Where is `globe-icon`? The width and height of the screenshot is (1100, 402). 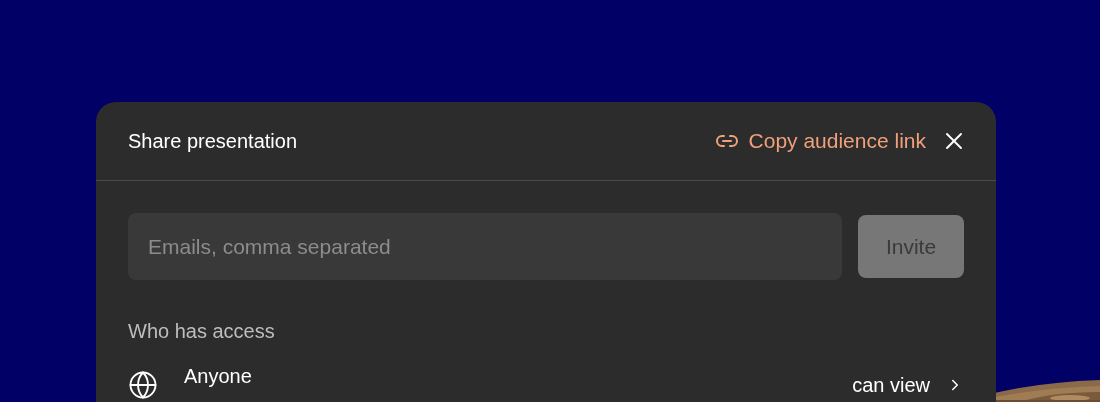
globe-icon is located at coordinates (143, 385).